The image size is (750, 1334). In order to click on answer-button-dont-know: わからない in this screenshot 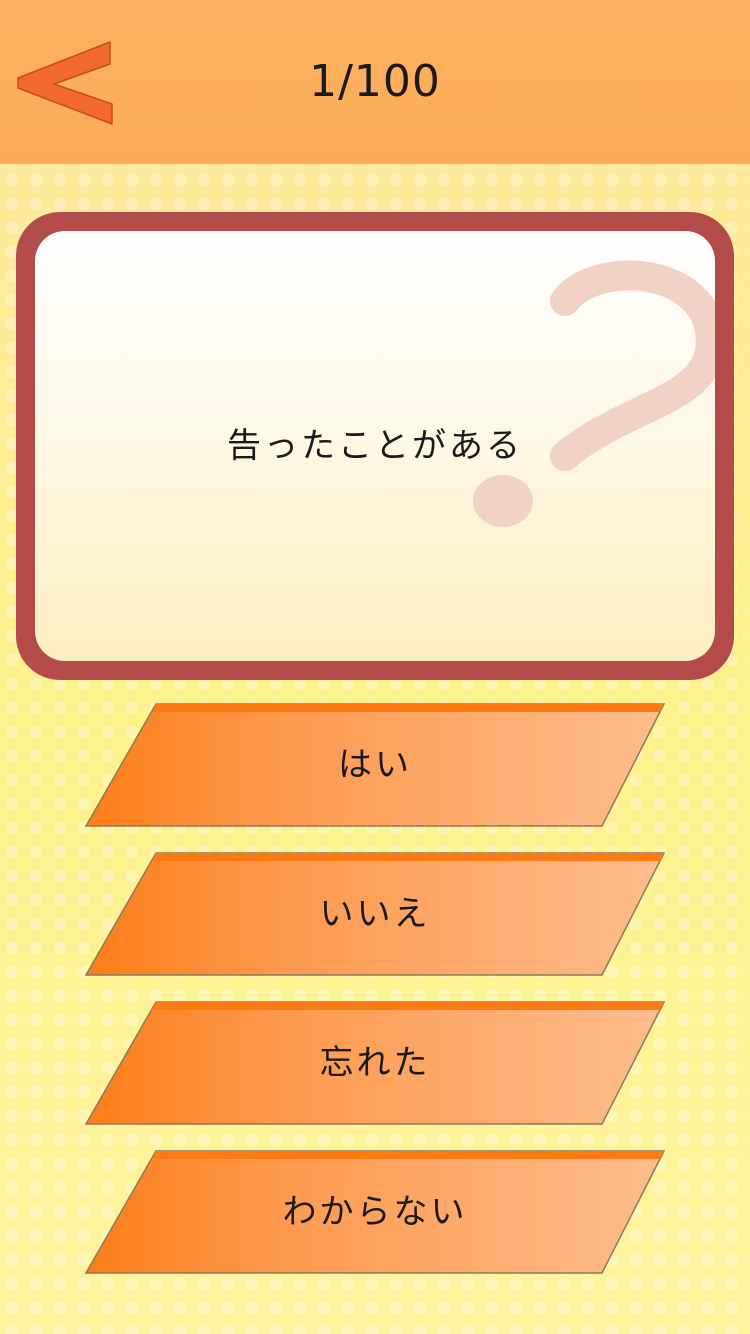, I will do `click(375, 1212)`.